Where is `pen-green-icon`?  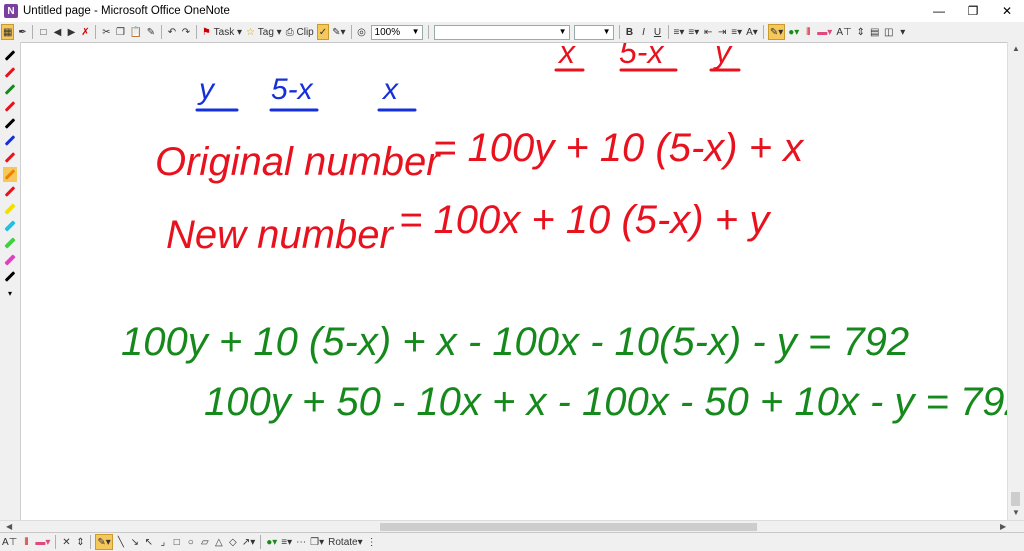
pen-green-icon is located at coordinates (10, 89).